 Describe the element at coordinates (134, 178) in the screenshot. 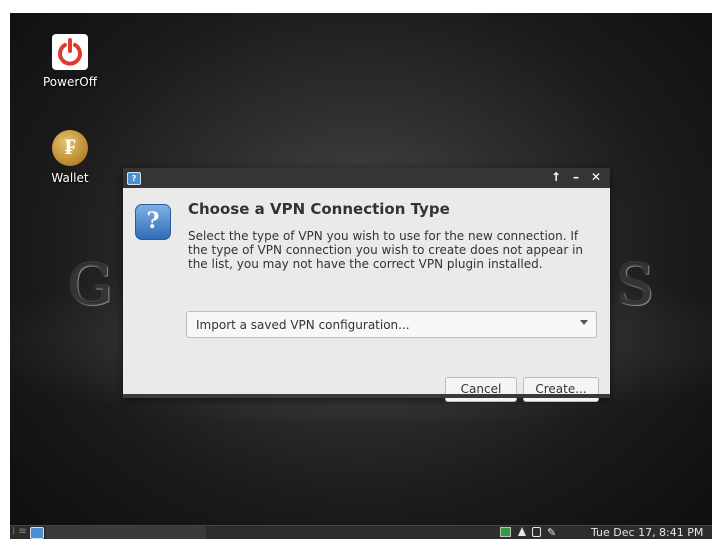

I see `network-manager-icon: ?` at that location.